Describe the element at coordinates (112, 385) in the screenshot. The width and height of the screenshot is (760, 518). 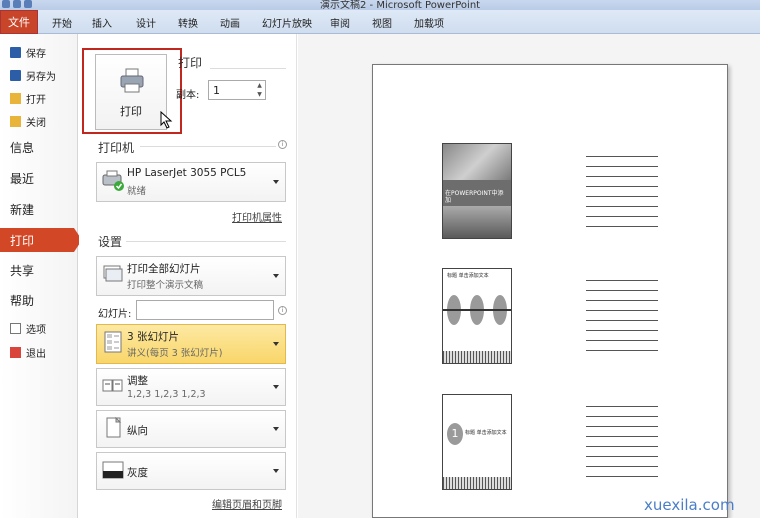
I see `collate-icon` at that location.